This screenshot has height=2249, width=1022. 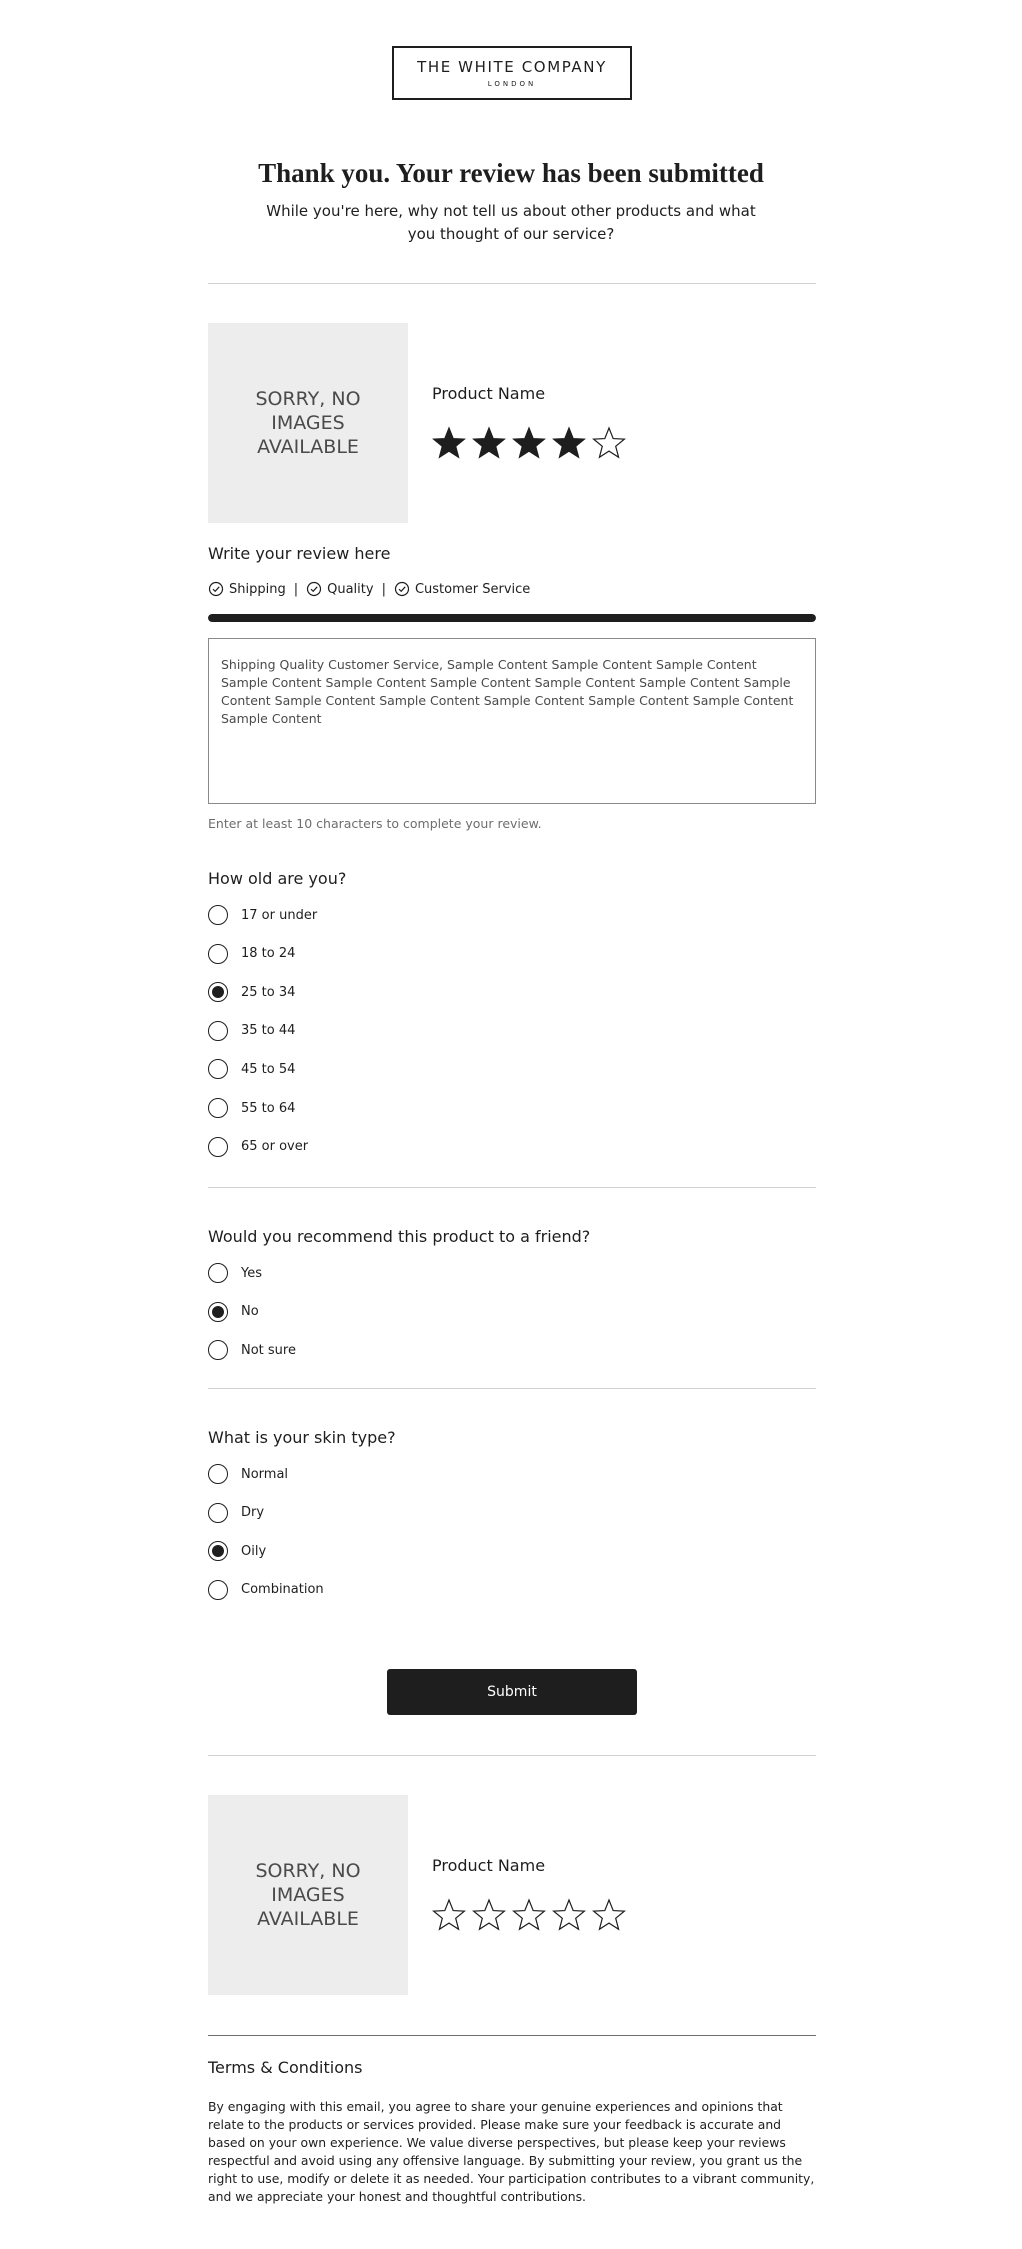 I want to click on radio-label: 35 to 44, so click(x=268, y=1031).